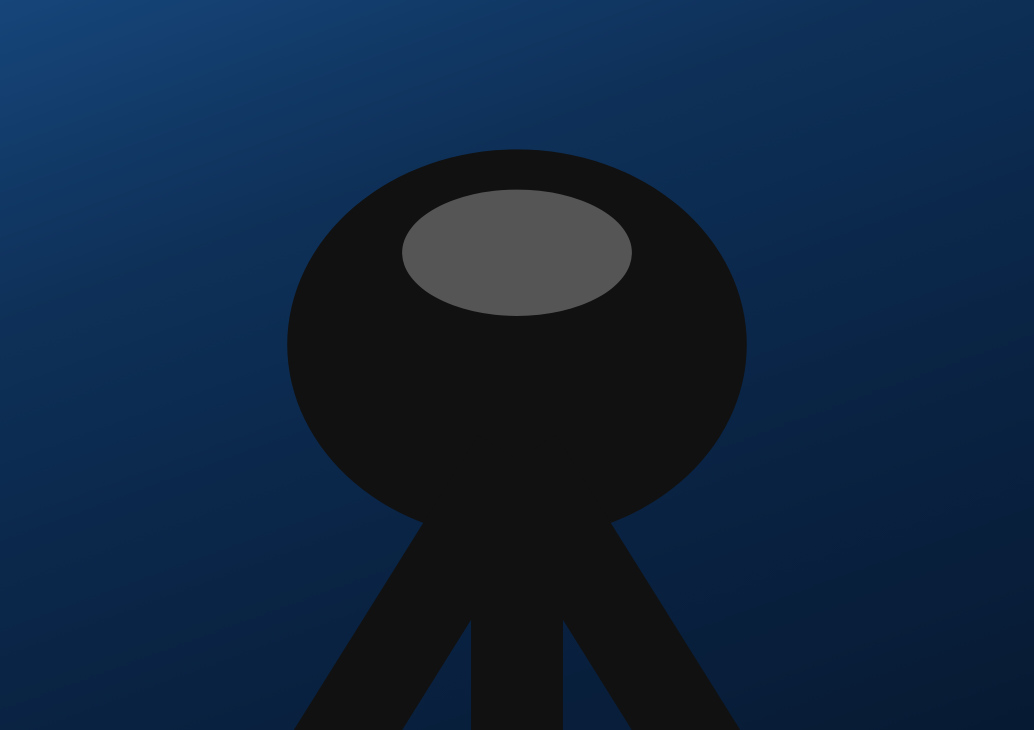 The height and width of the screenshot is (730, 1034). I want to click on desktop-taskbar-strip, so click(517, 721).